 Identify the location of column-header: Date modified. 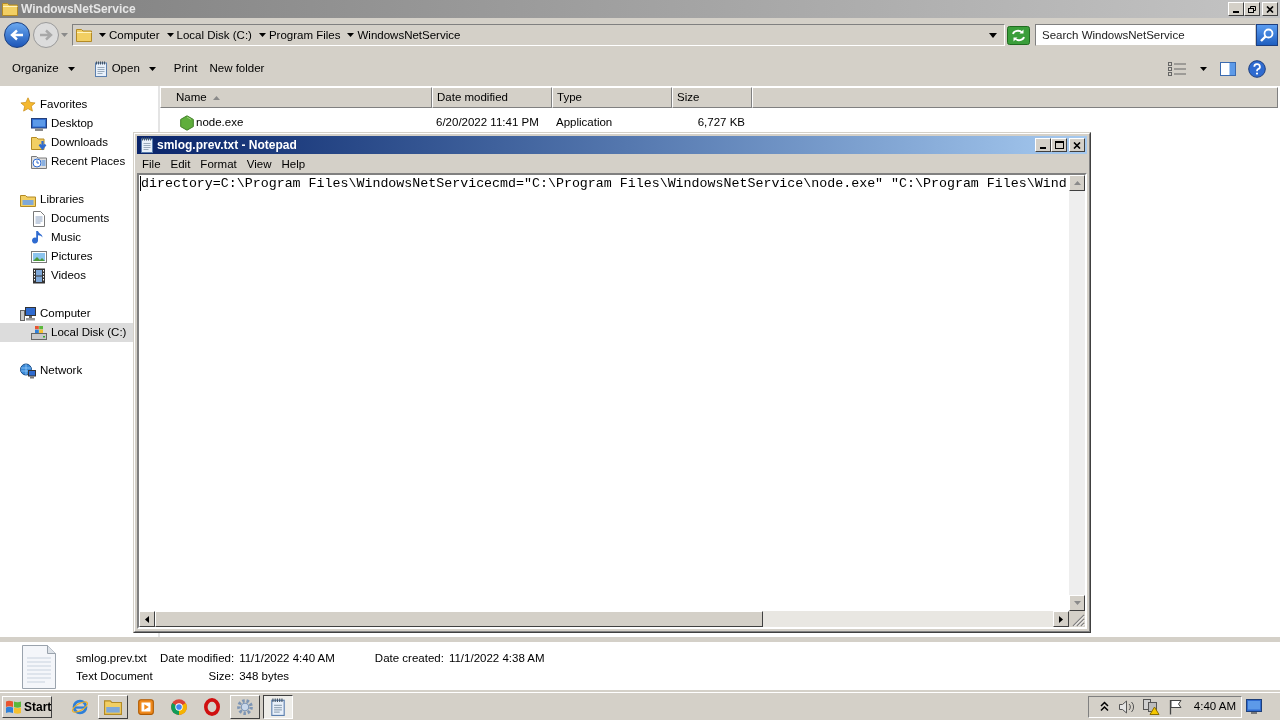
(492, 97).